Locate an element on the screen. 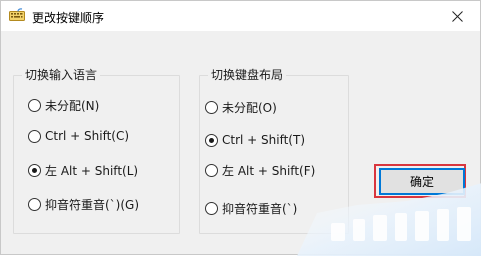  input-language-option-left-alt-shift: 左 Alt + Shift(L) is located at coordinates (83, 170).